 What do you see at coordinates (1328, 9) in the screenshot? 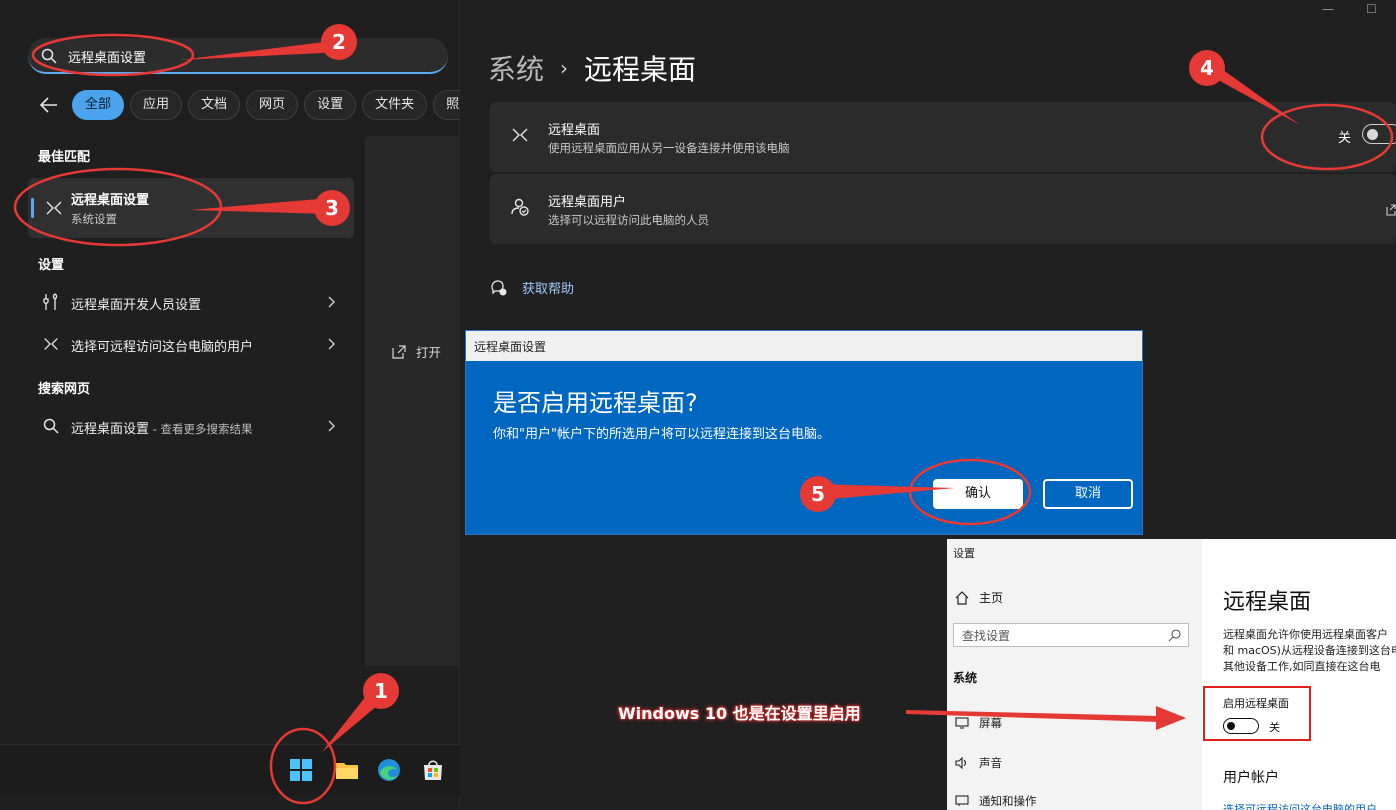
I see `minimize-button: —` at bounding box center [1328, 9].